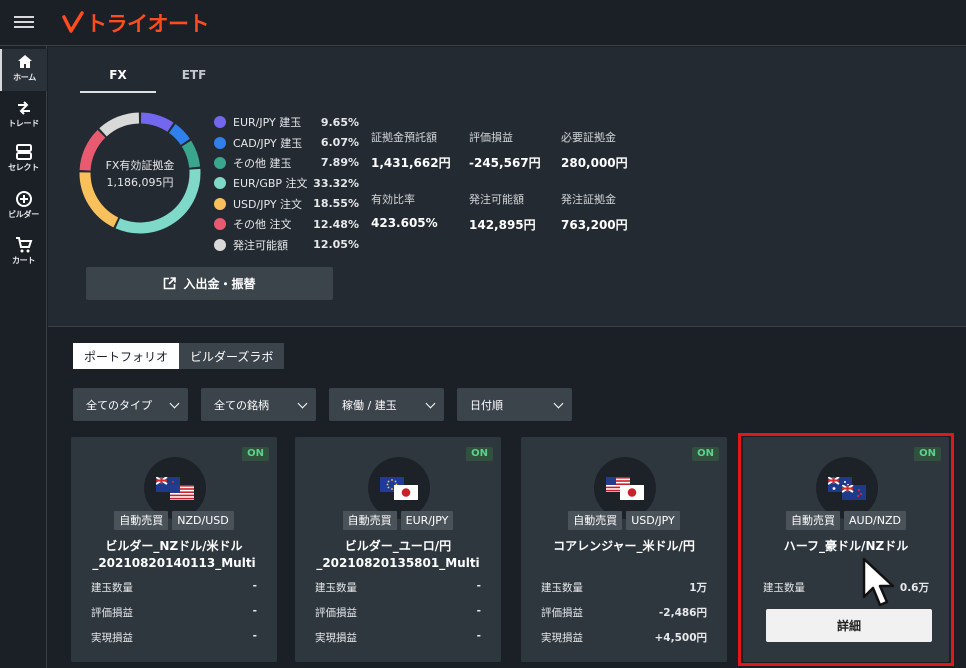  Describe the element at coordinates (624, 612) in the screenshot. I see `card-row-unrealized-pl: 評価損益 -2,486円` at that location.